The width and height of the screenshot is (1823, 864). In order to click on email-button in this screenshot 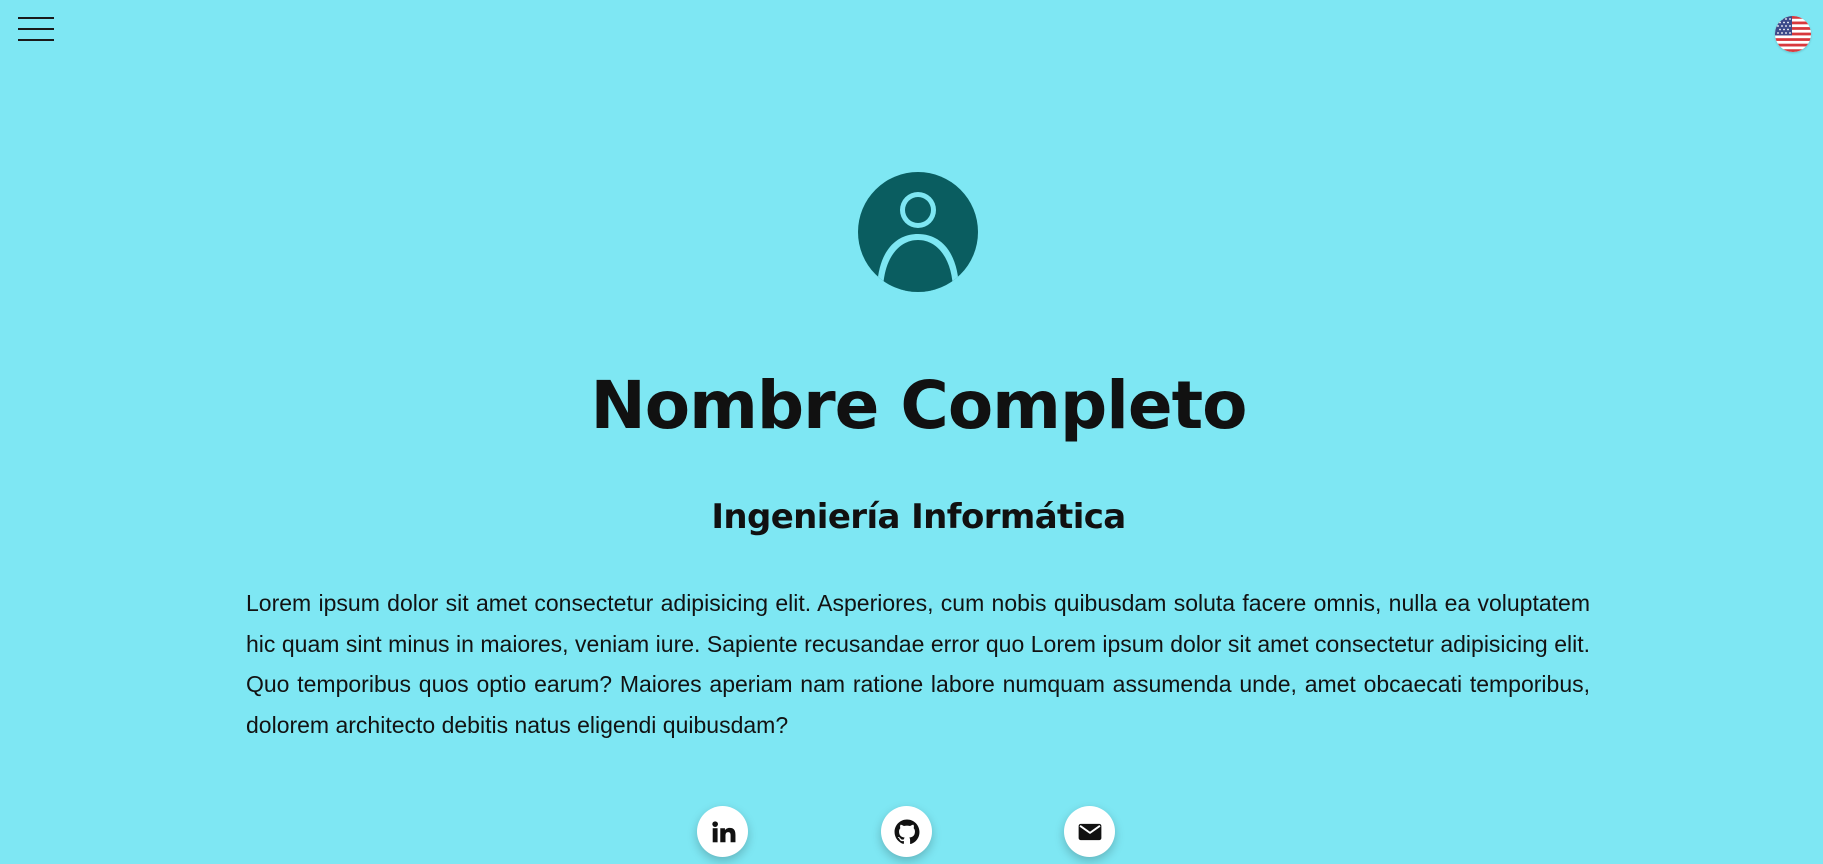, I will do `click(1089, 831)`.